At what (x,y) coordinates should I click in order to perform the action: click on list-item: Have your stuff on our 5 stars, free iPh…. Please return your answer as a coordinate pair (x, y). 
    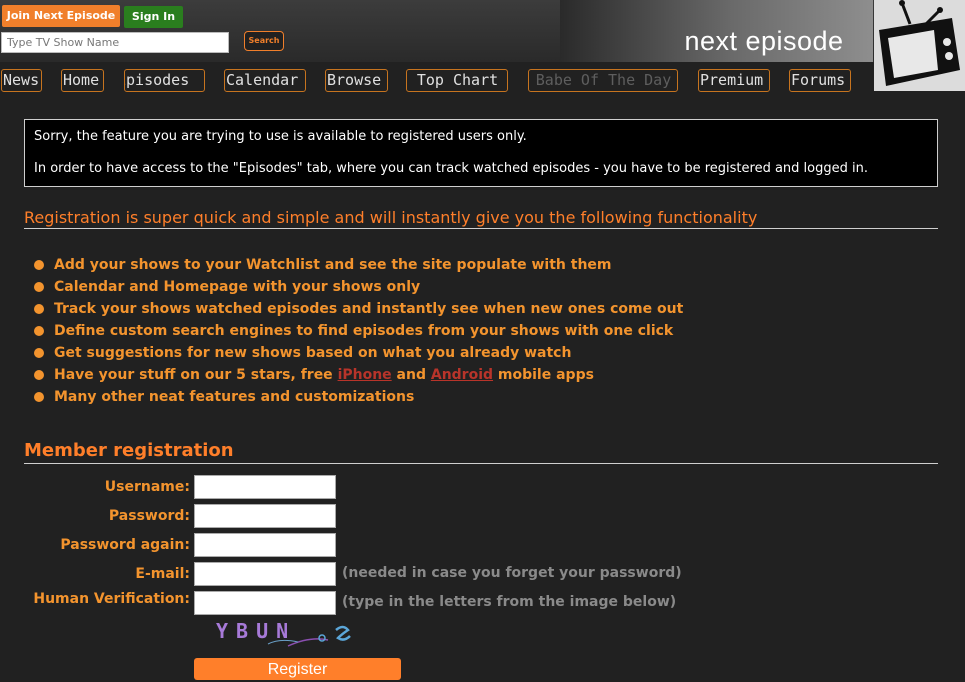
    Looking at the image, I should click on (474, 375).